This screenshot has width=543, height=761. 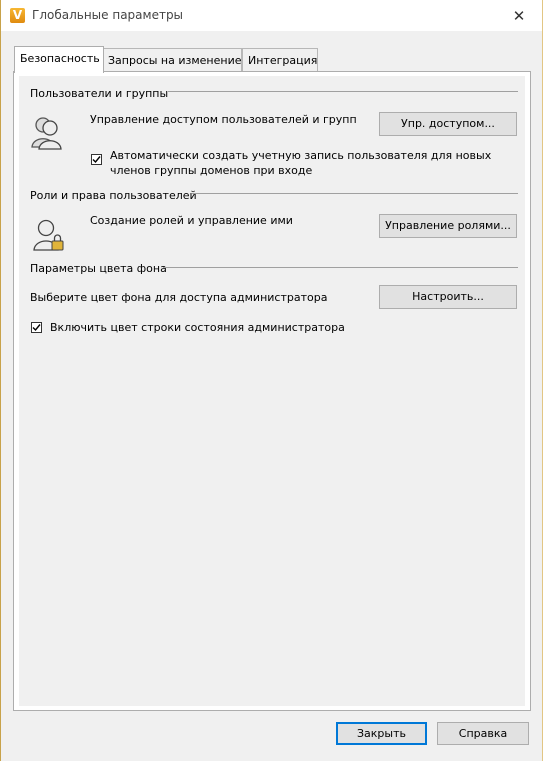 What do you see at coordinates (59, 59) in the screenshot?
I see `tab-security: Безопасность` at bounding box center [59, 59].